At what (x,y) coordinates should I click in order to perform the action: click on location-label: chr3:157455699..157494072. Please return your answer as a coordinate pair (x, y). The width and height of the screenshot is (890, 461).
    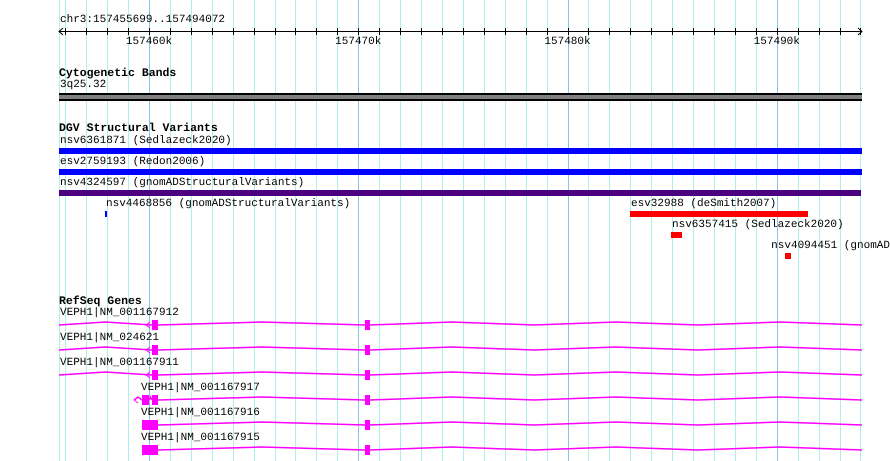
    Looking at the image, I should click on (143, 20).